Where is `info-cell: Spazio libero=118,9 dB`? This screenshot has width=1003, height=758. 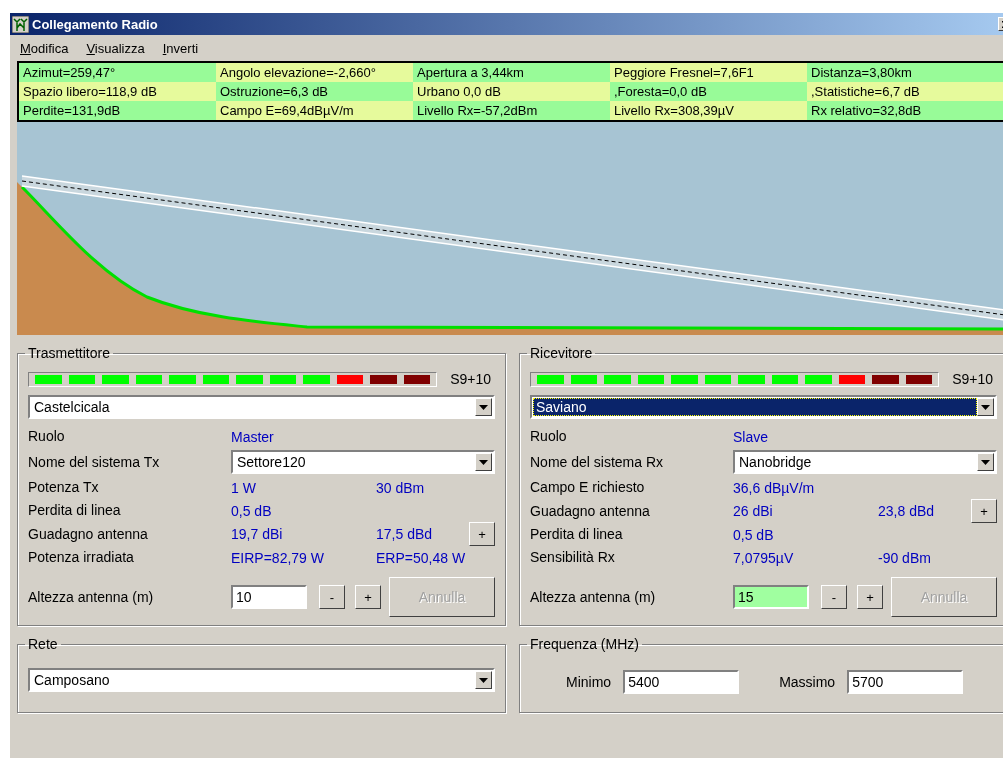 info-cell: Spazio libero=118,9 dB is located at coordinates (117, 91).